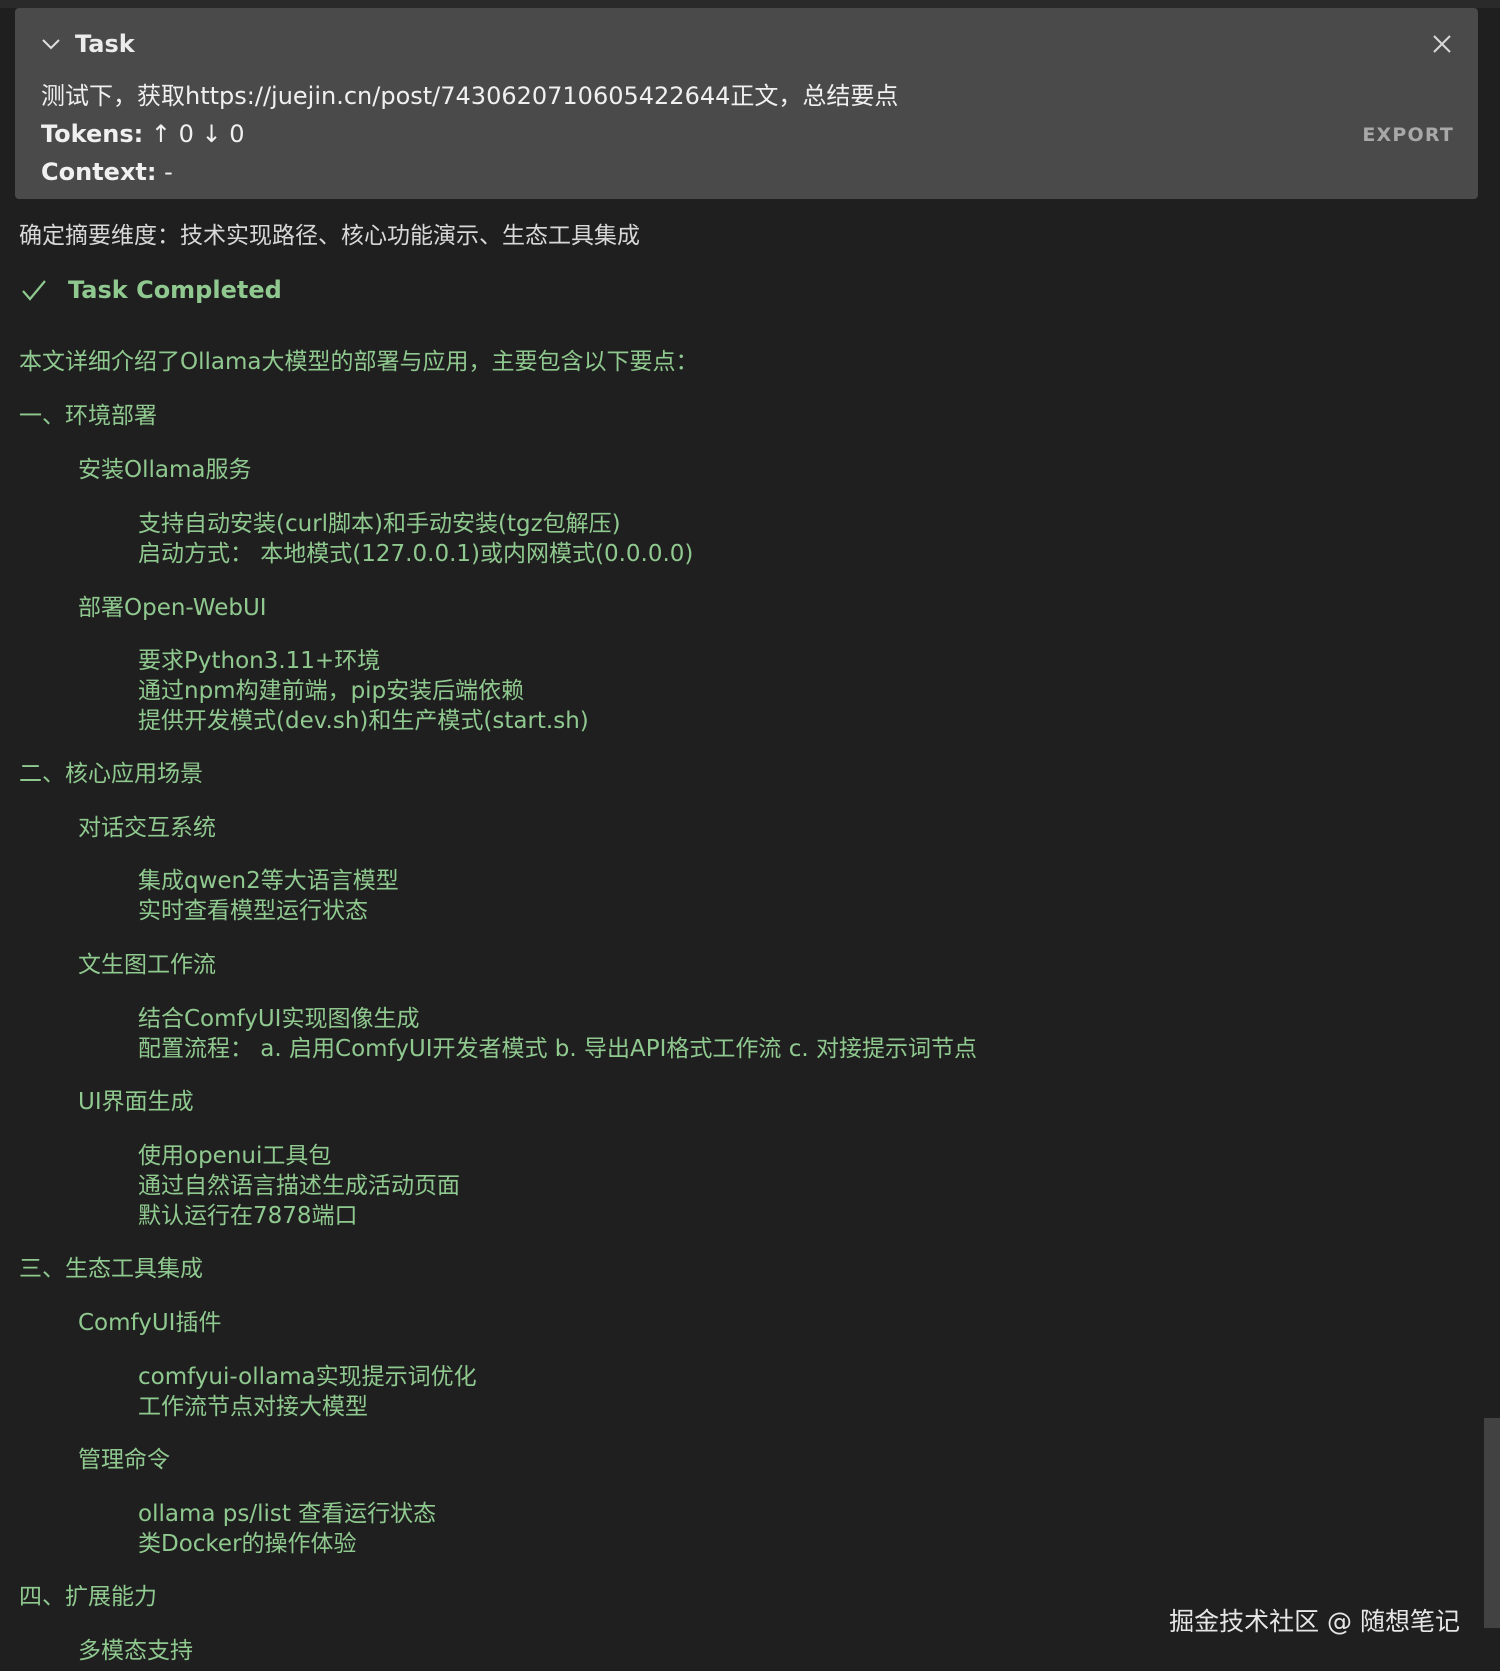 This screenshot has height=1671, width=1500. I want to click on subsection-heading: 安装Ollama服务, so click(165, 470).